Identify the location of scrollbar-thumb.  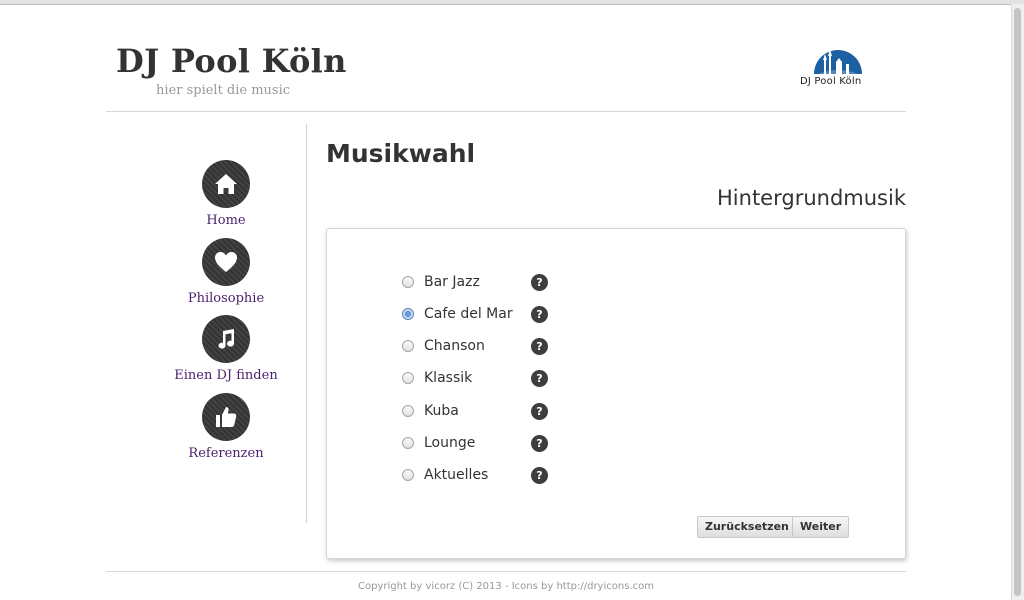
(1017, 302).